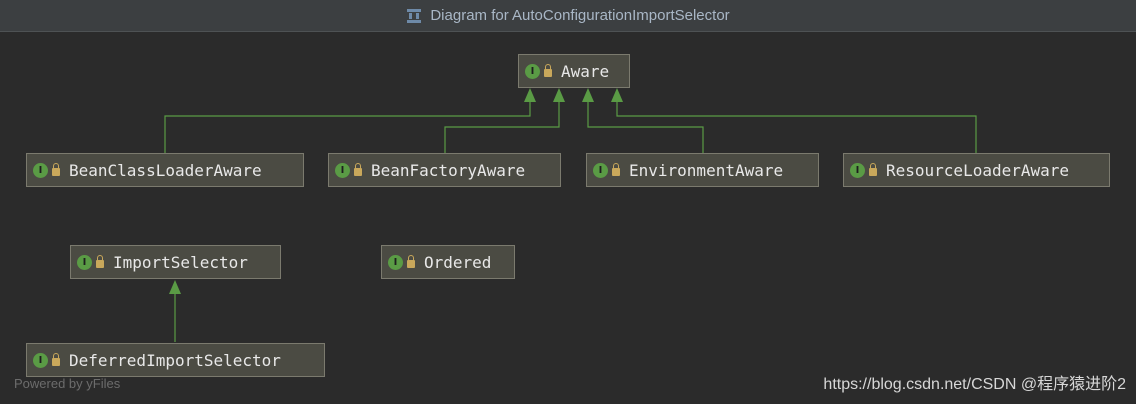 This screenshot has width=1136, height=404. I want to click on node-label: EnvironmentAware, so click(706, 170).